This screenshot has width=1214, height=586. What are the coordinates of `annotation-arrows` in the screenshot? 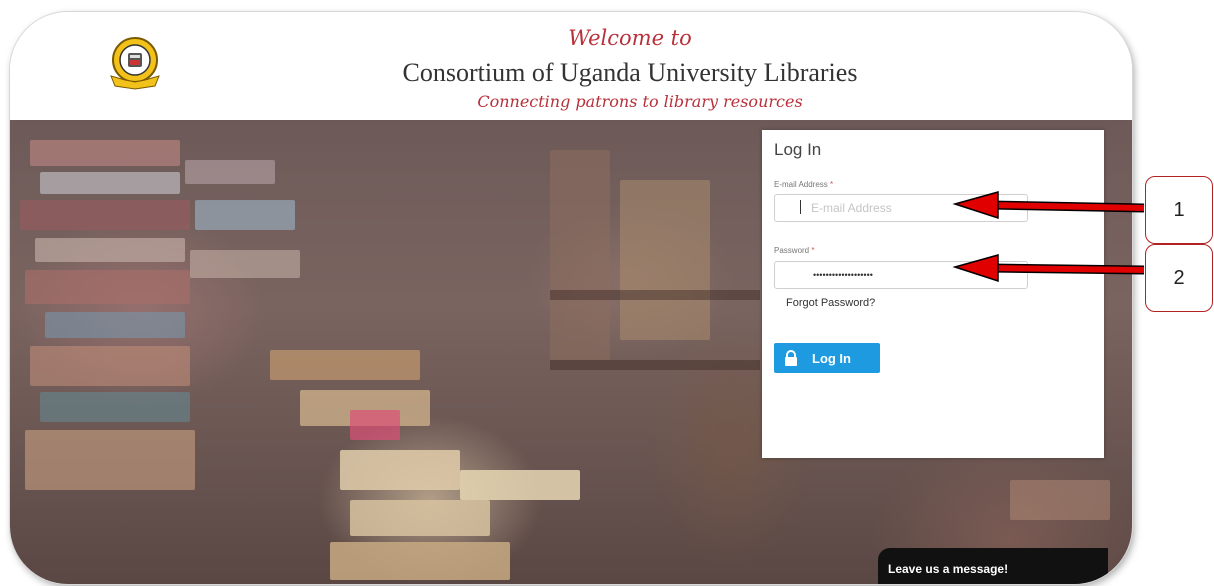 It's located at (1048, 237).